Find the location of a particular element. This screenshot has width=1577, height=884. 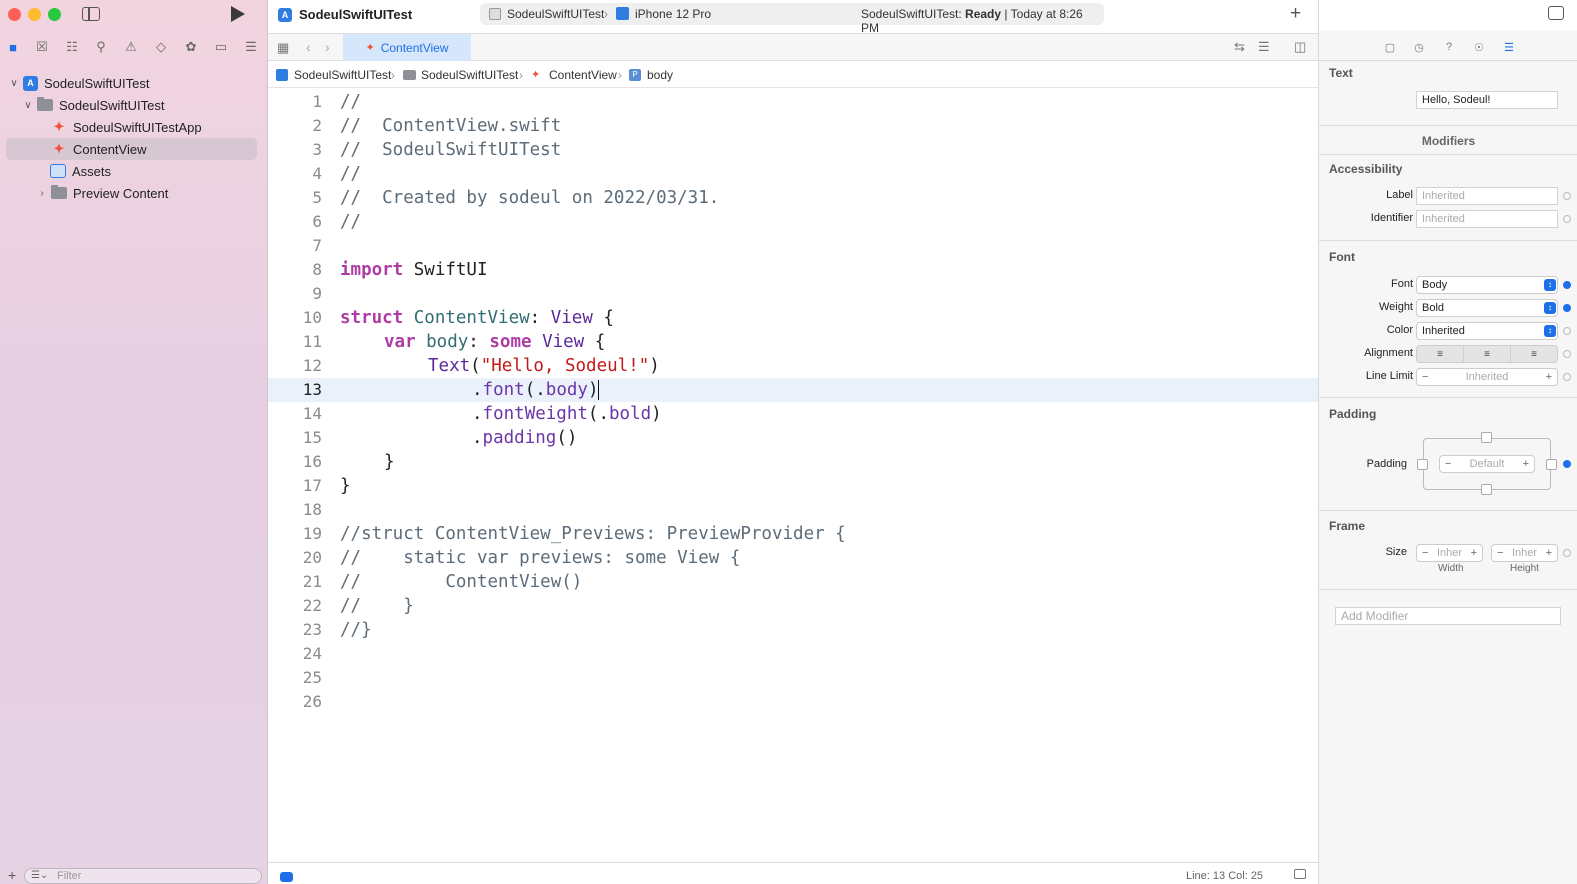

minimap-toggle-icon is located at coordinates (1300, 874).